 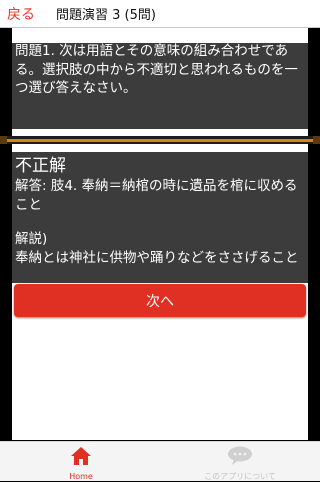 I want to click on nav-item-about: このアプリについて, so click(x=240, y=463).